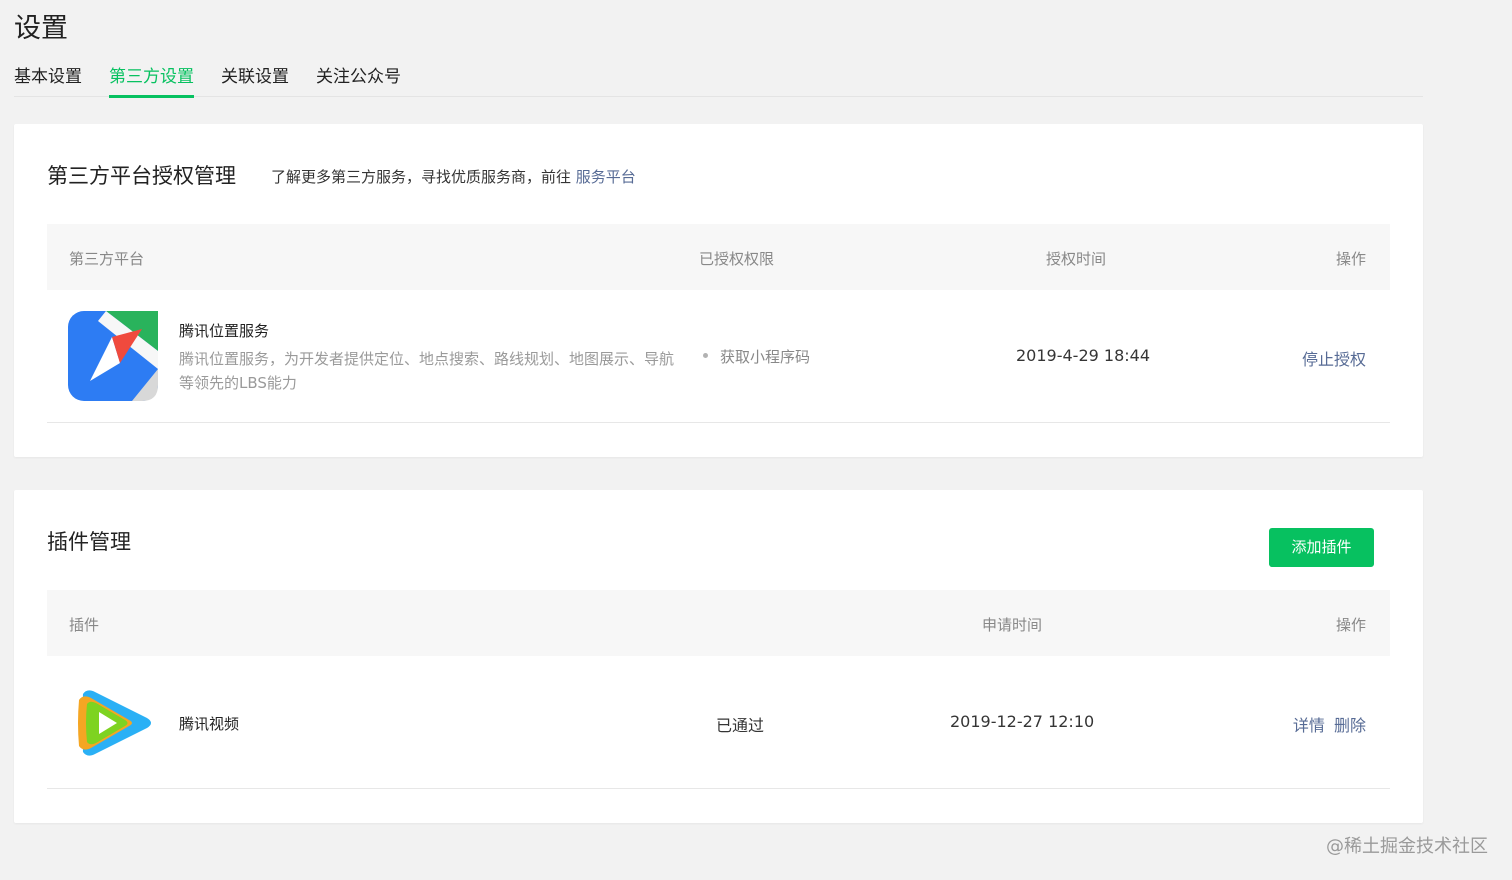  Describe the element at coordinates (151, 81) in the screenshot. I see `tab-third-party-settings: 第三方设置` at that location.